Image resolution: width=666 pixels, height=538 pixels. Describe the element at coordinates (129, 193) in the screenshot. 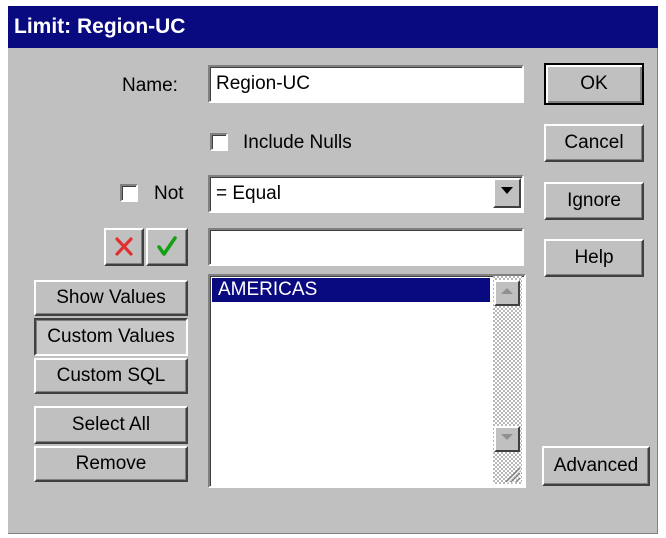

I see `not-checkbox` at that location.